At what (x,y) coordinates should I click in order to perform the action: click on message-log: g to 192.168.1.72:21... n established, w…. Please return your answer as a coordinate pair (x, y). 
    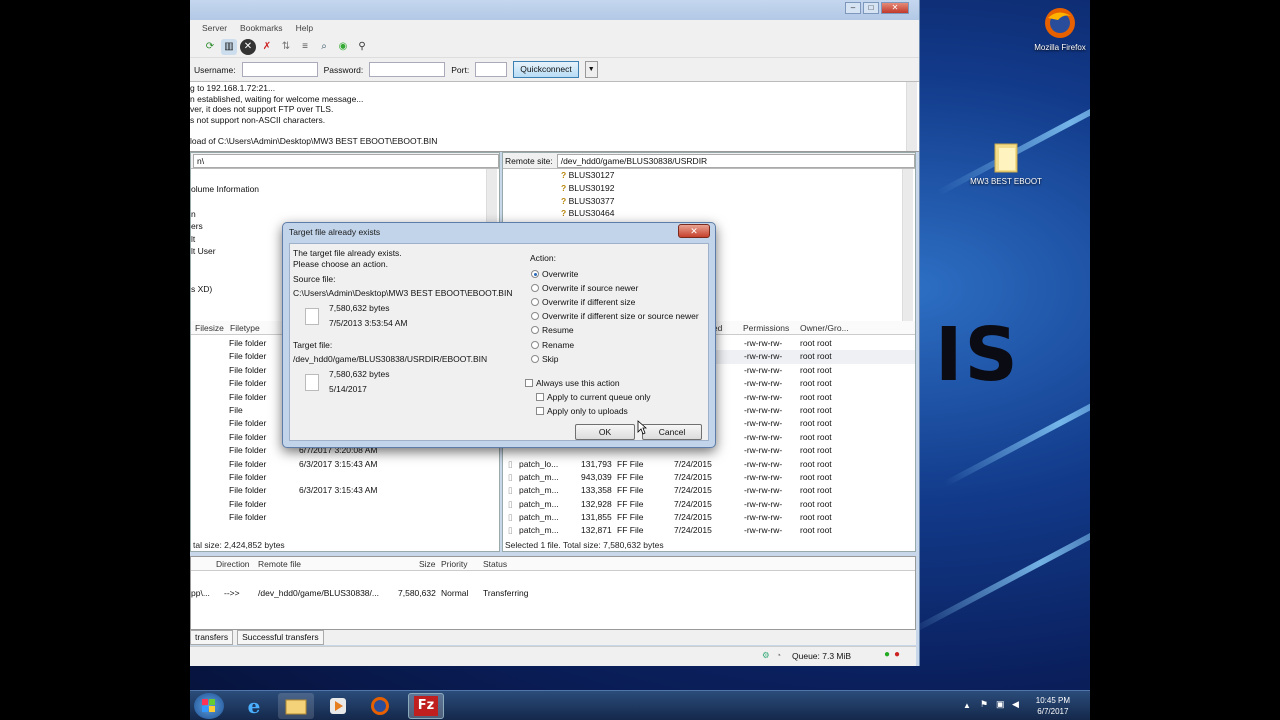
    Looking at the image, I should click on (554, 117).